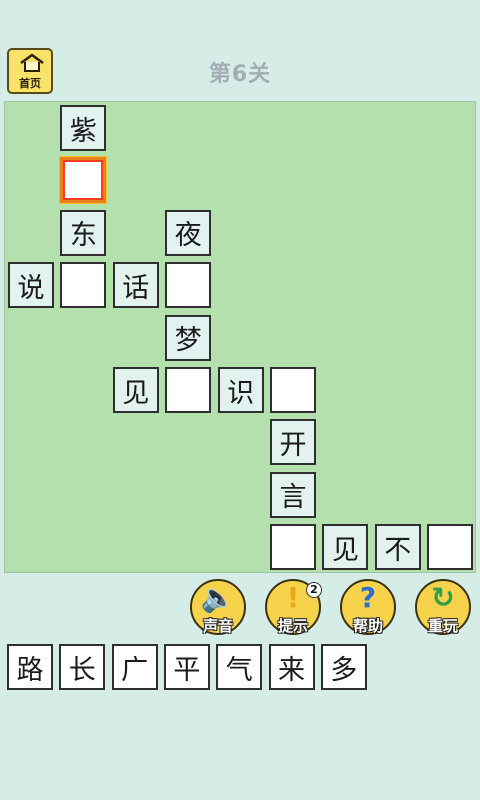 Image resolution: width=480 pixels, height=800 pixels. Describe the element at coordinates (368, 597) in the screenshot. I see `question-icon: ?` at that location.